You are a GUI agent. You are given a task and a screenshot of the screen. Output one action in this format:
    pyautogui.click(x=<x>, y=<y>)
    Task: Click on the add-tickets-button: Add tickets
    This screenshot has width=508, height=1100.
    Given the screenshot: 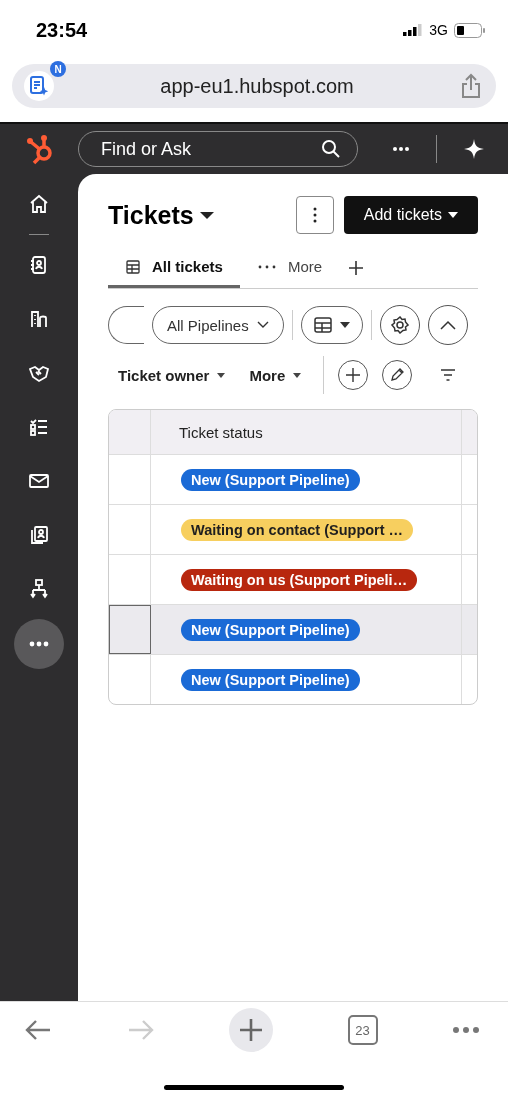 What is the action you would take?
    pyautogui.click(x=410, y=215)
    